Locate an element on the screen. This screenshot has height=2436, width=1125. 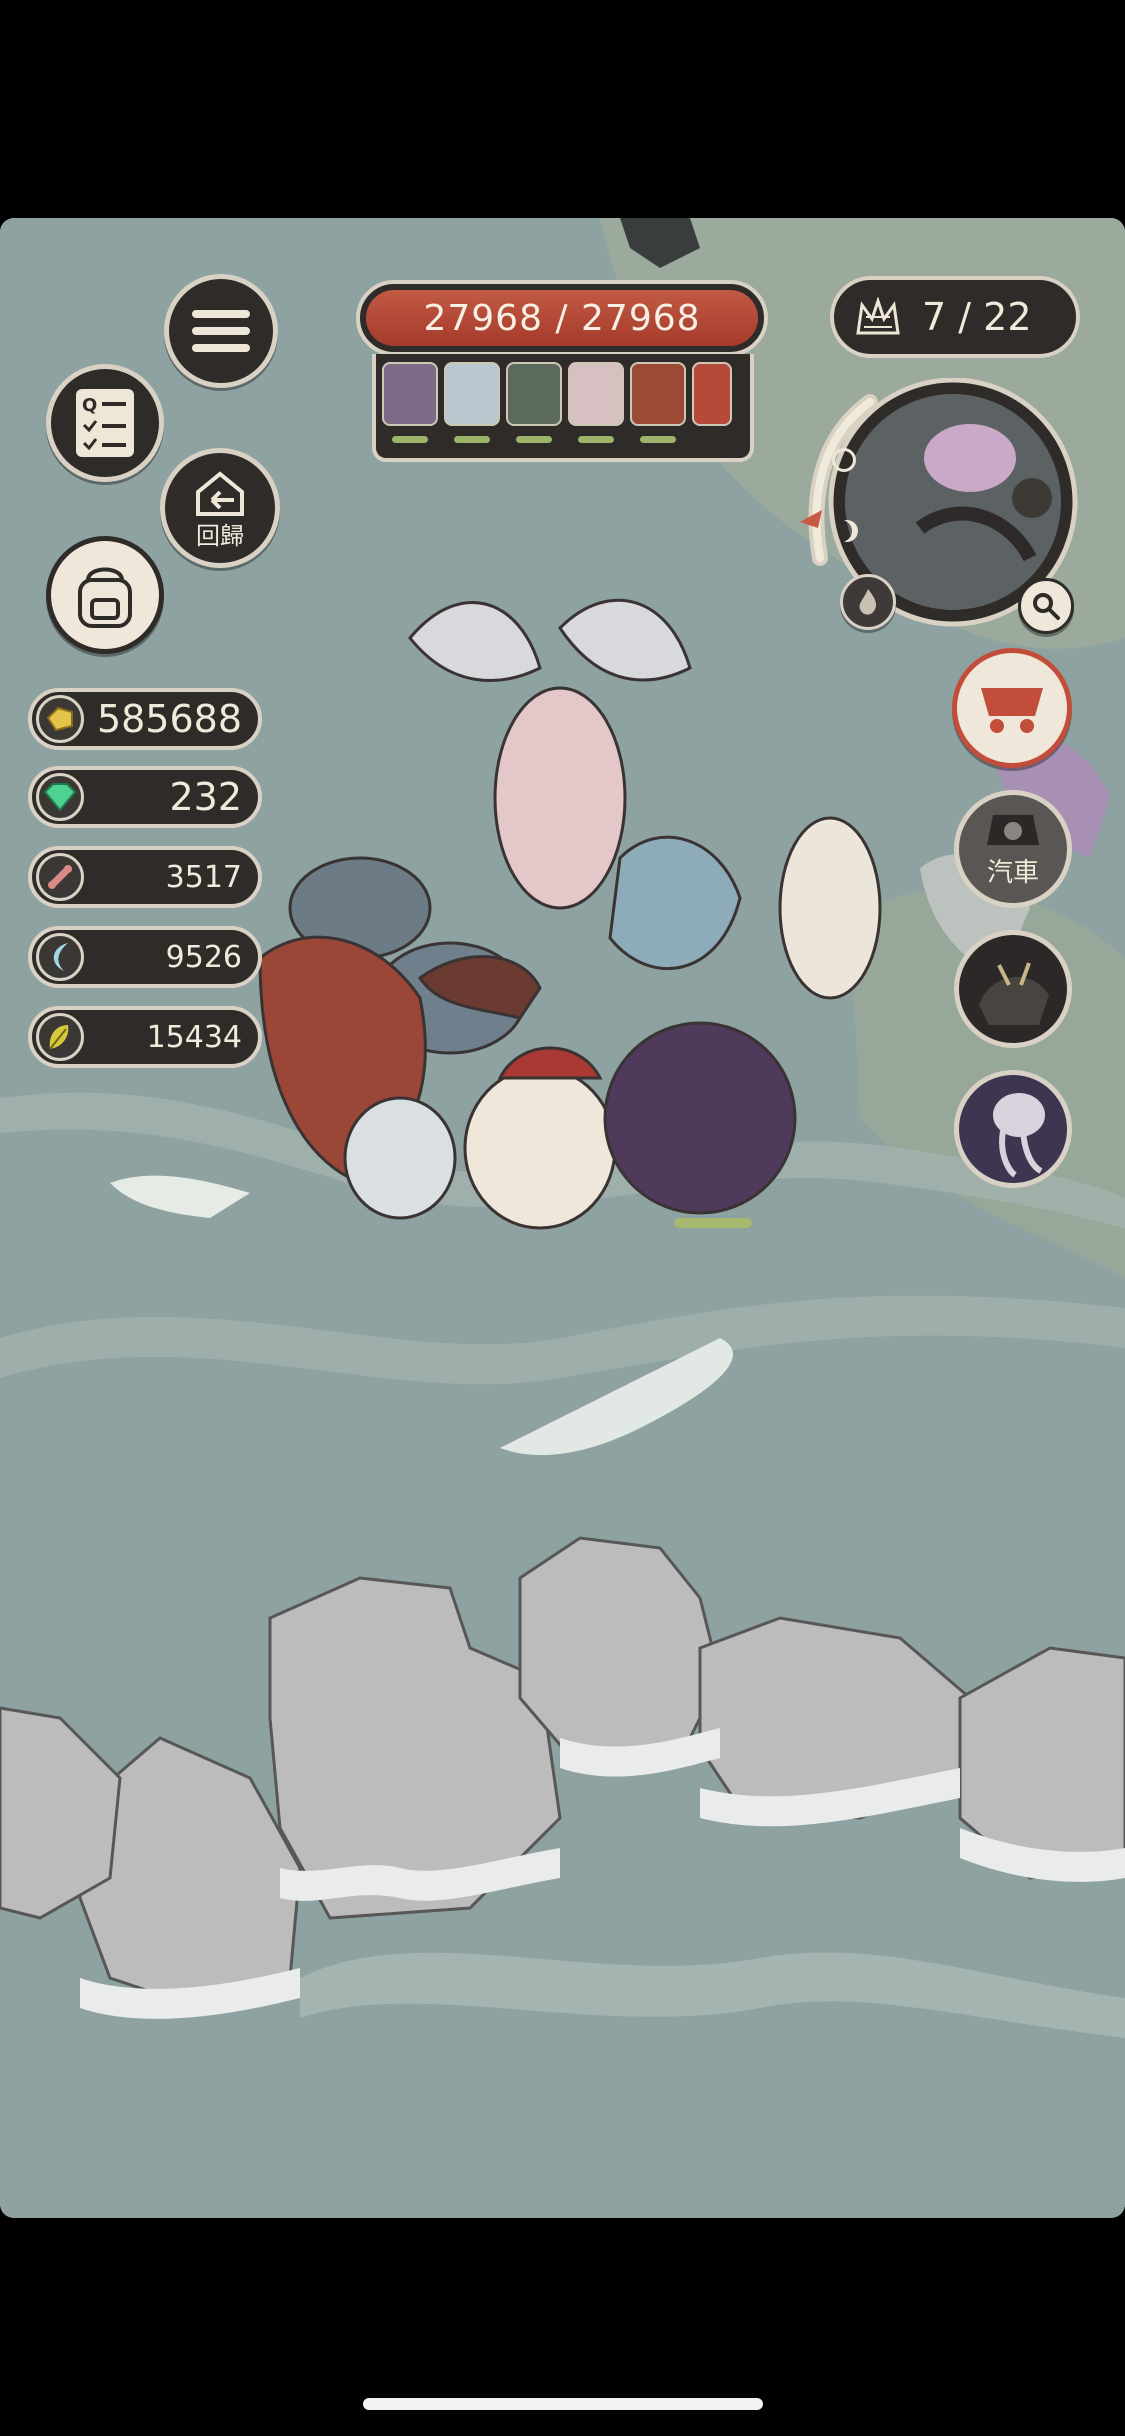
stage-minimap is located at coordinates (941, 508).